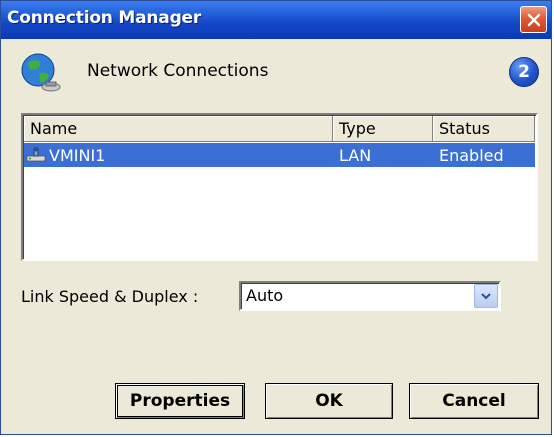  Describe the element at coordinates (471, 155) in the screenshot. I see `row-status: Enabled` at that location.